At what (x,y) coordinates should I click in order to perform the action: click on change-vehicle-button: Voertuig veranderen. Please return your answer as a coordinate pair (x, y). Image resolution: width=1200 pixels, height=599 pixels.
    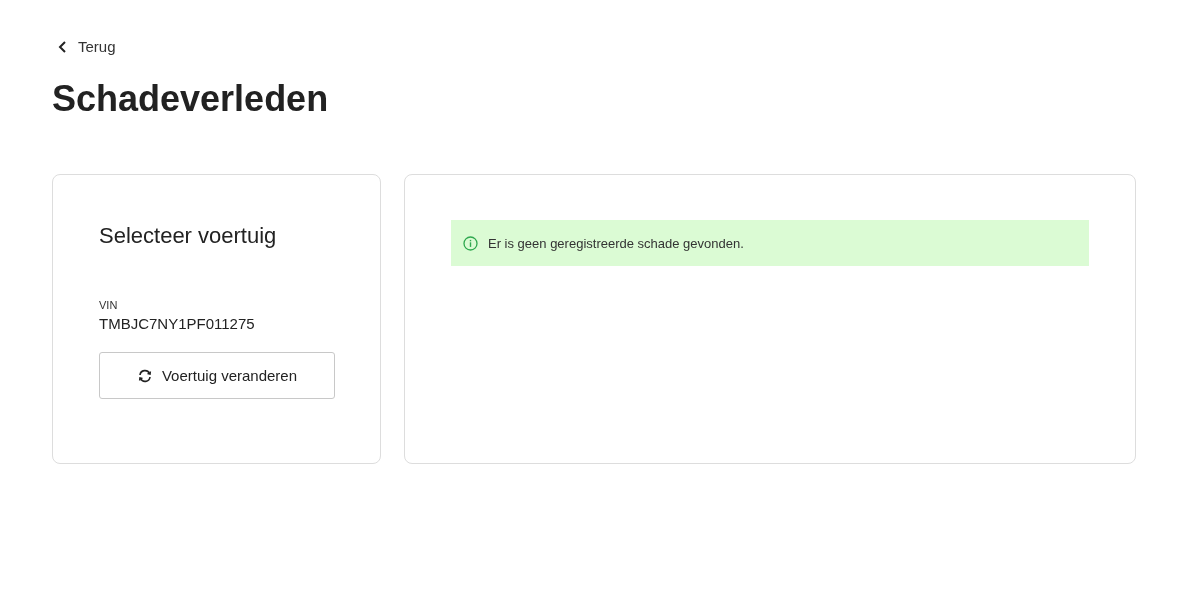
    Looking at the image, I should click on (217, 376).